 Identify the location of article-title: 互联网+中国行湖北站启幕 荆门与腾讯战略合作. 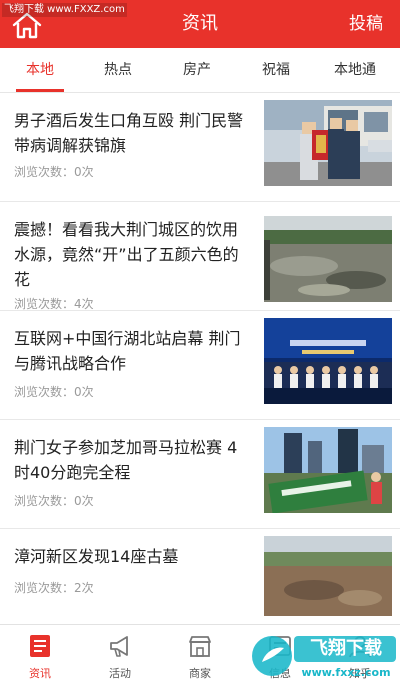
(127, 351).